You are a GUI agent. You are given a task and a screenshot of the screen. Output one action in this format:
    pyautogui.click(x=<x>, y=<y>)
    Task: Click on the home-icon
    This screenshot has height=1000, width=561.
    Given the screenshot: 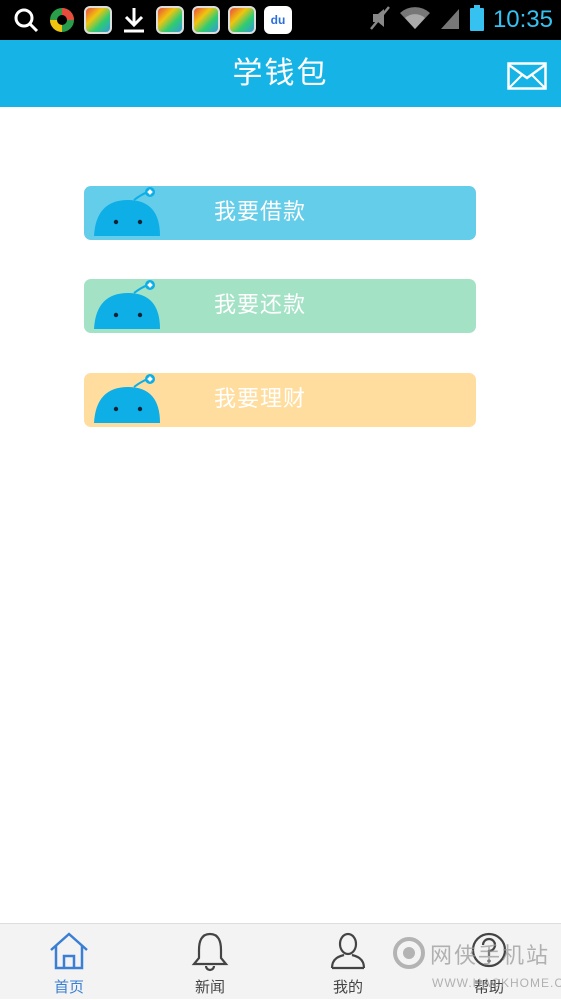 What is the action you would take?
    pyautogui.click(x=69, y=951)
    